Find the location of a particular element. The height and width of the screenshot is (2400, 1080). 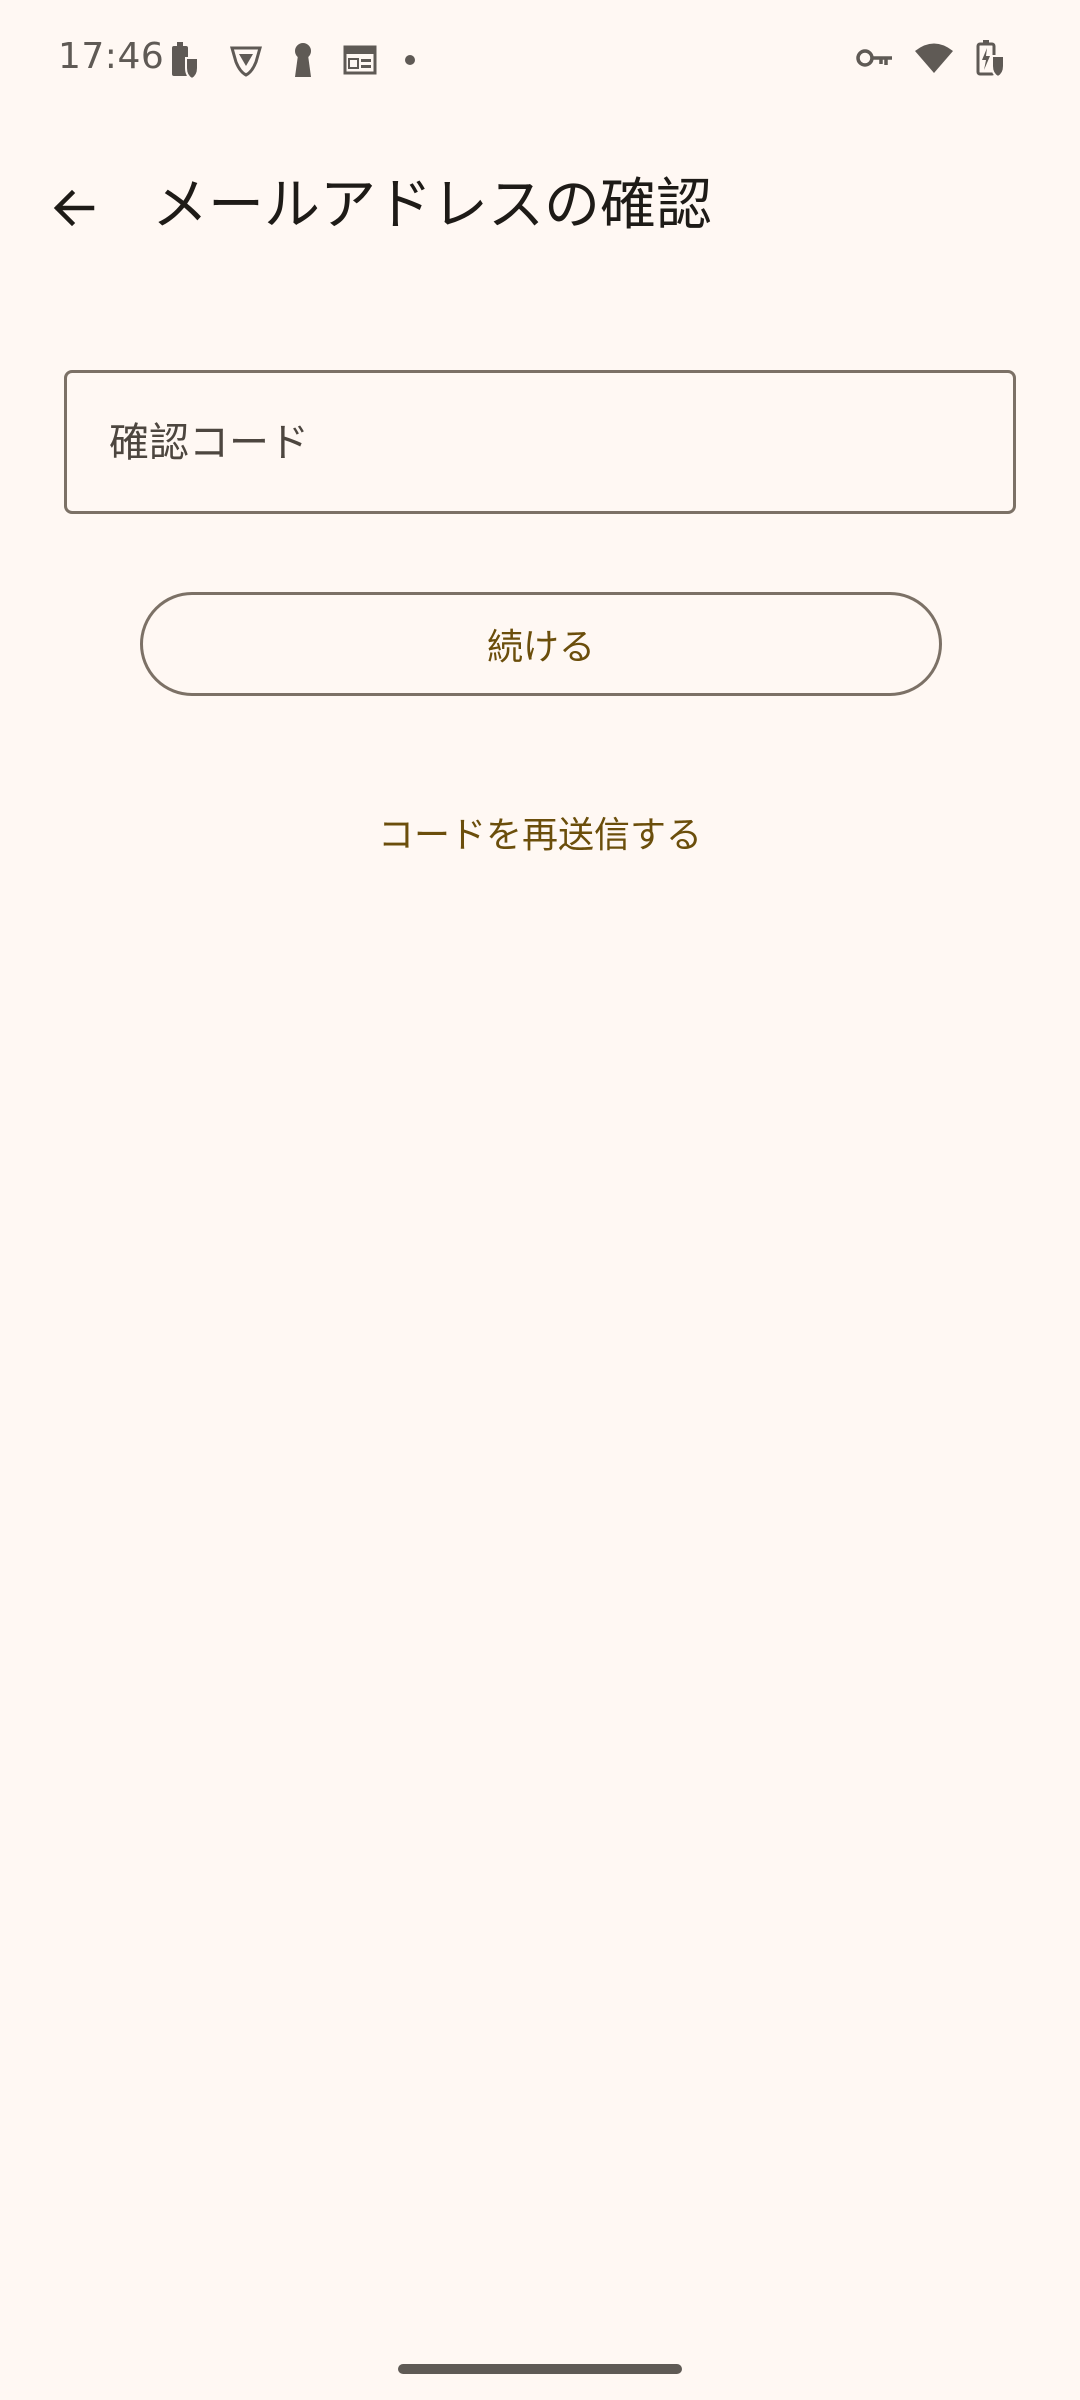

verification-code-field is located at coordinates (540, 442).